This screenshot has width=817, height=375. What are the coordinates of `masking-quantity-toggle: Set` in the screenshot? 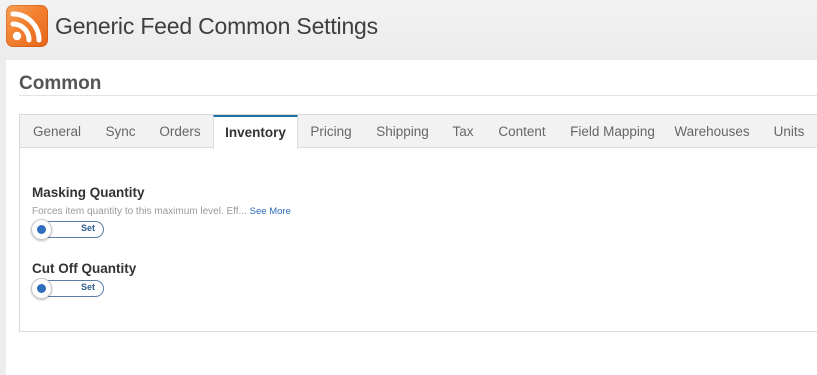 It's located at (67, 229).